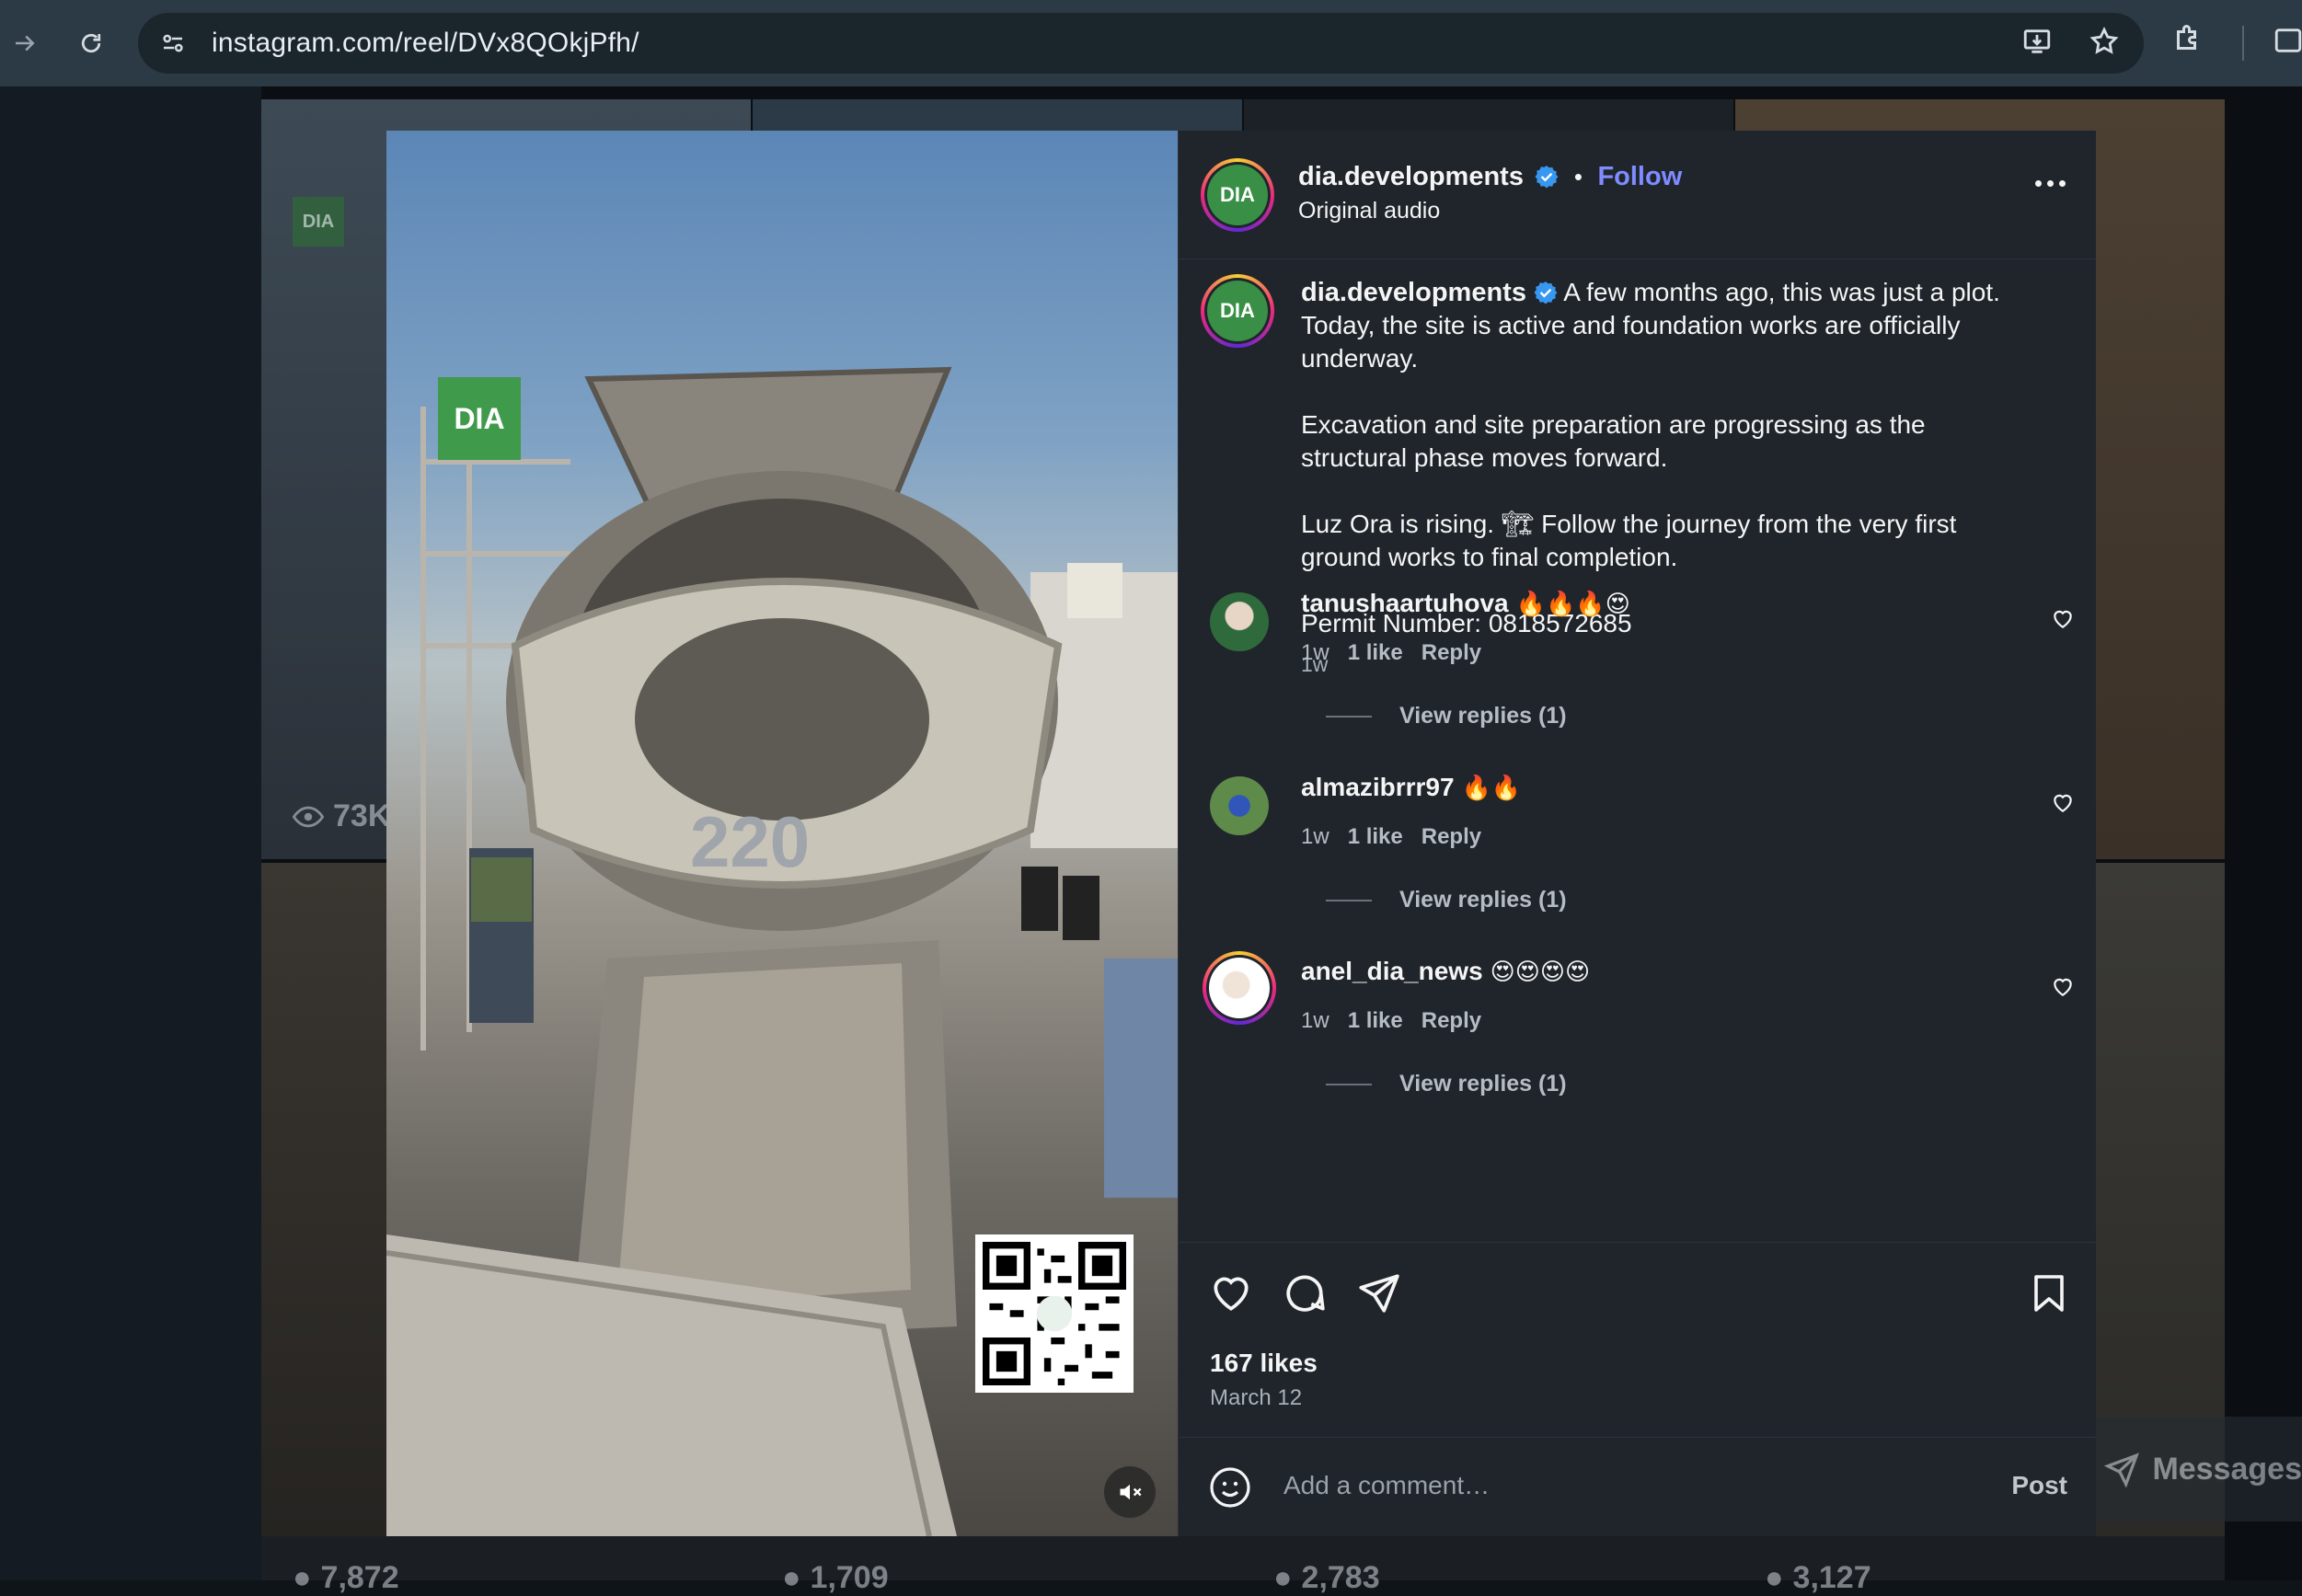  I want to click on tile-view-count: ● 3,127, so click(1818, 1577).